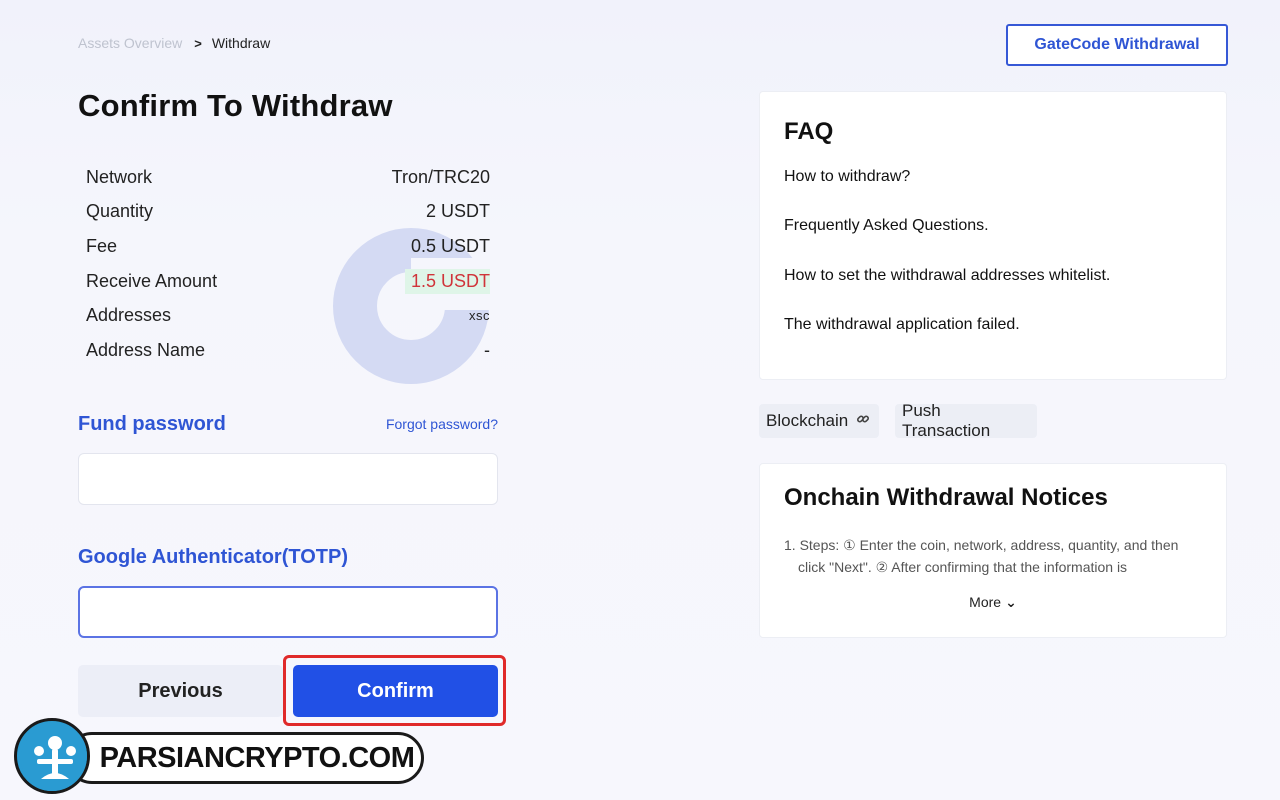 The height and width of the screenshot is (800, 1280). I want to click on detail-value: Tron/TRC20, so click(440, 176).